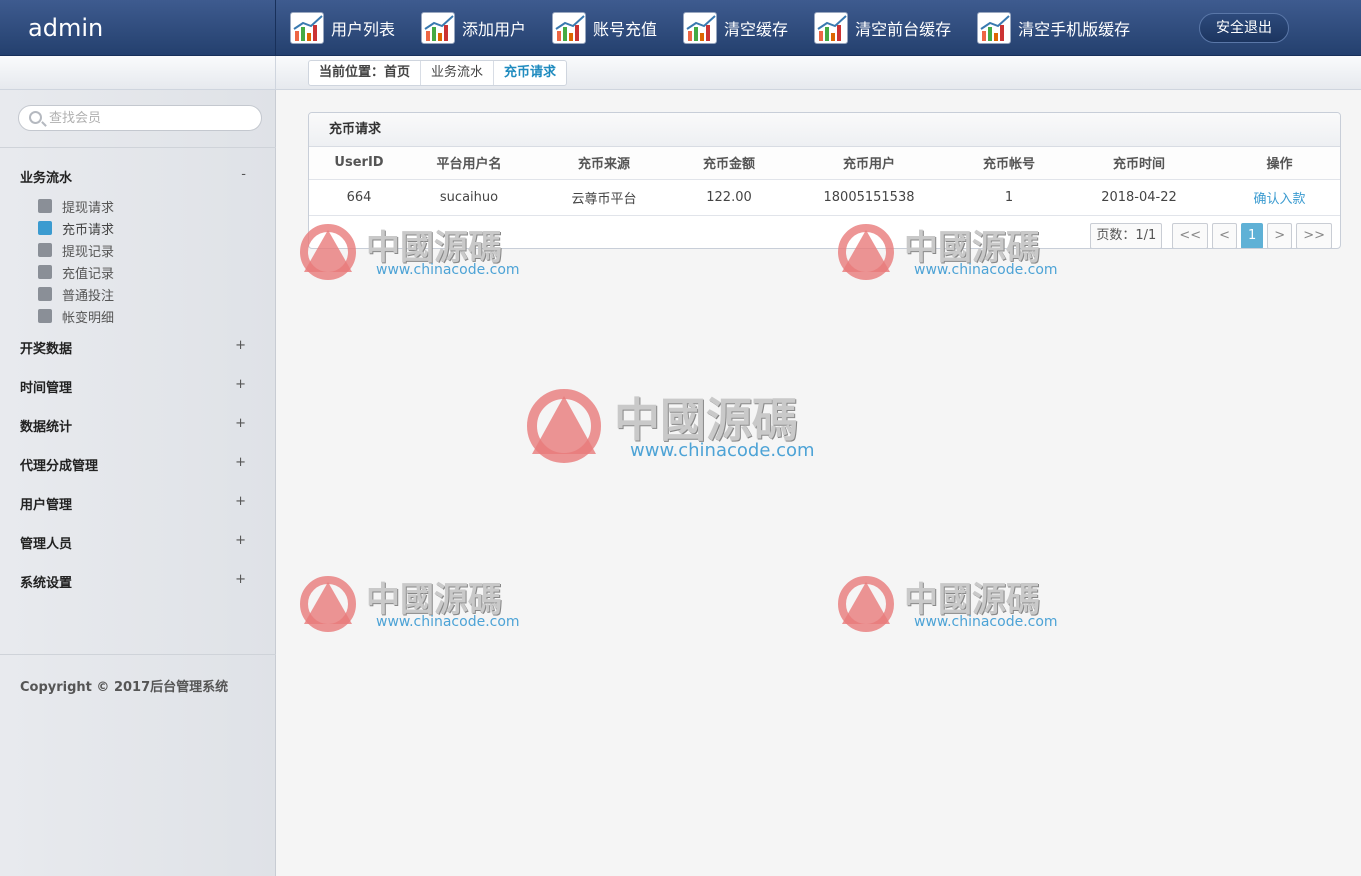 The height and width of the screenshot is (876, 1361). Describe the element at coordinates (135, 426) in the screenshot. I see `sidebar-group-statistics: 数据统计 +` at that location.